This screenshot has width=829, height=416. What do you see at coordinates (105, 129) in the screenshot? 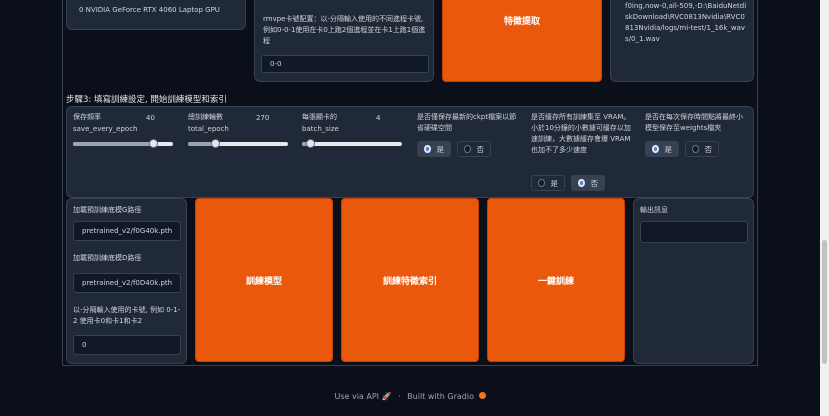
I see `save-every-label-en: save_every_epoch` at bounding box center [105, 129].